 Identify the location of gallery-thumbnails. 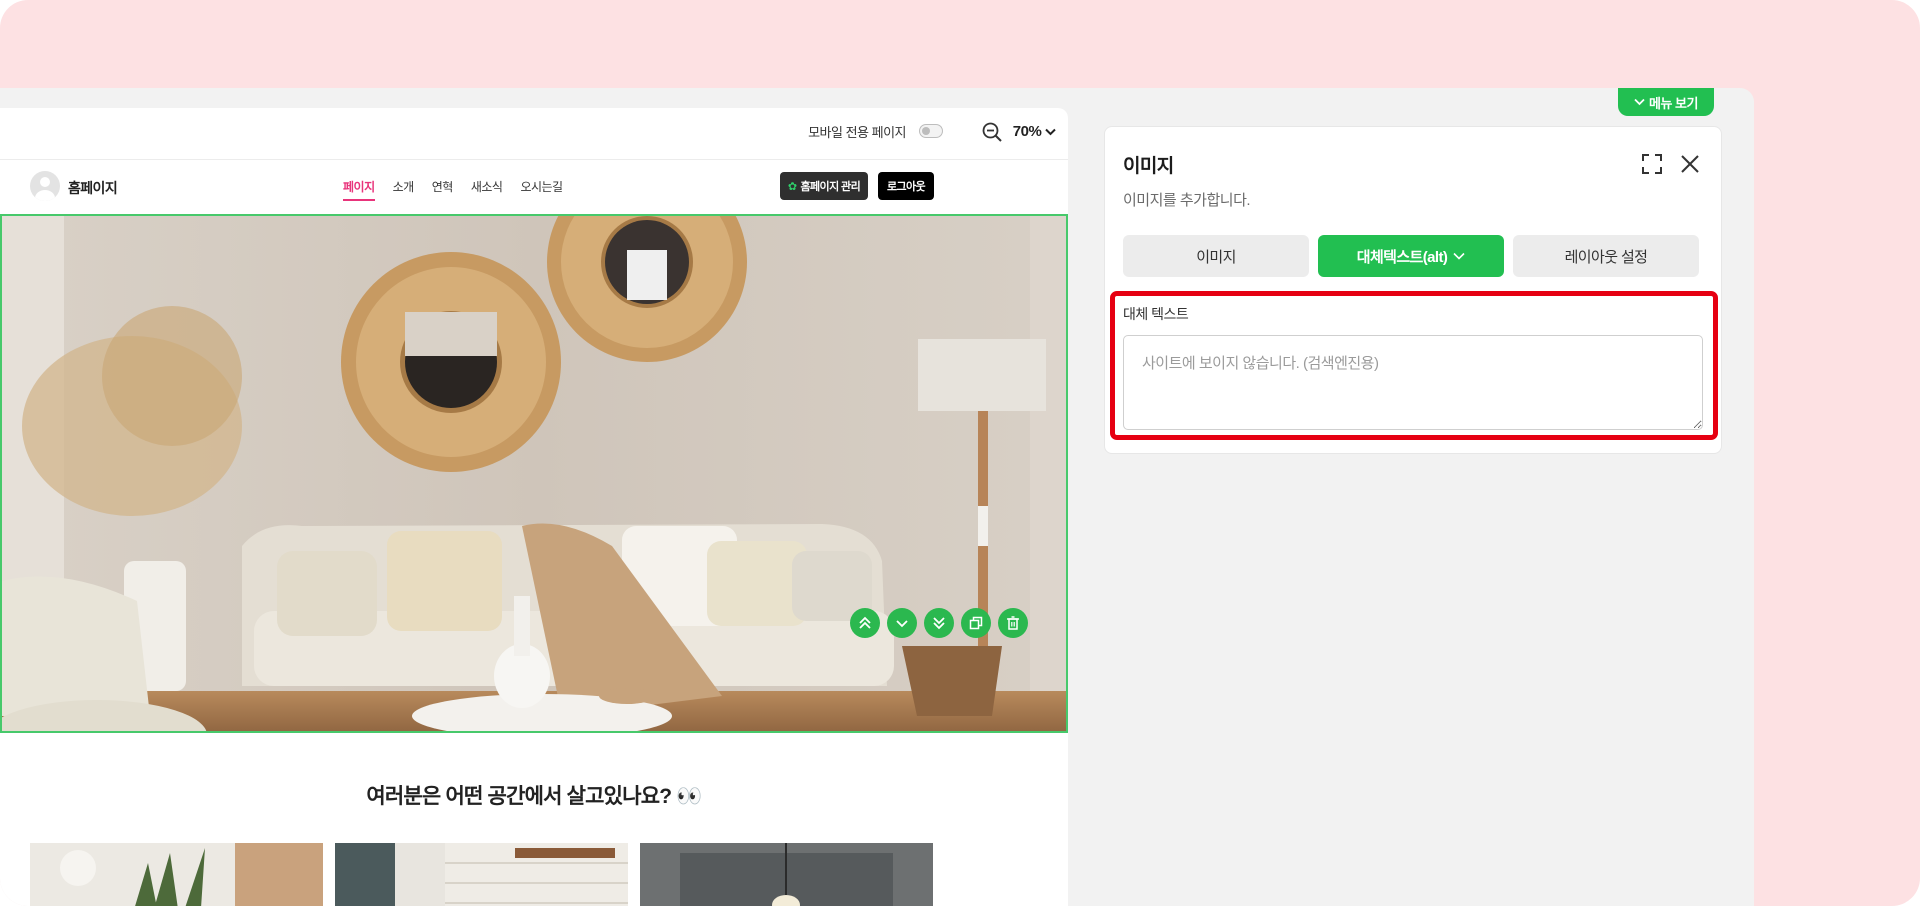
(481, 874).